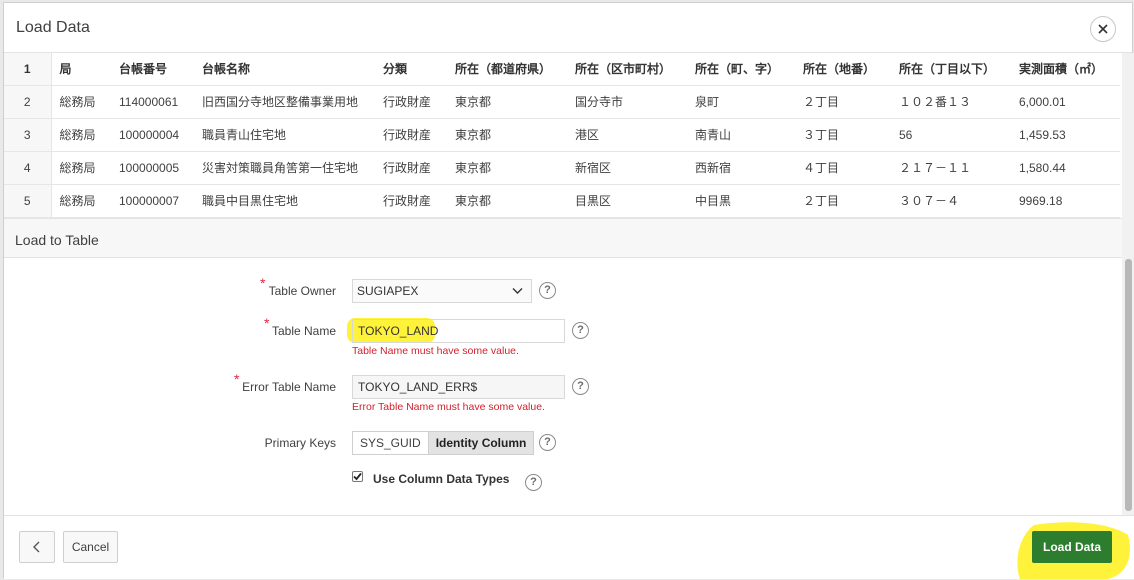 The image size is (1134, 580). Describe the element at coordinates (289, 387) in the screenshot. I see `error-table-name-label: Error Table Name` at that location.